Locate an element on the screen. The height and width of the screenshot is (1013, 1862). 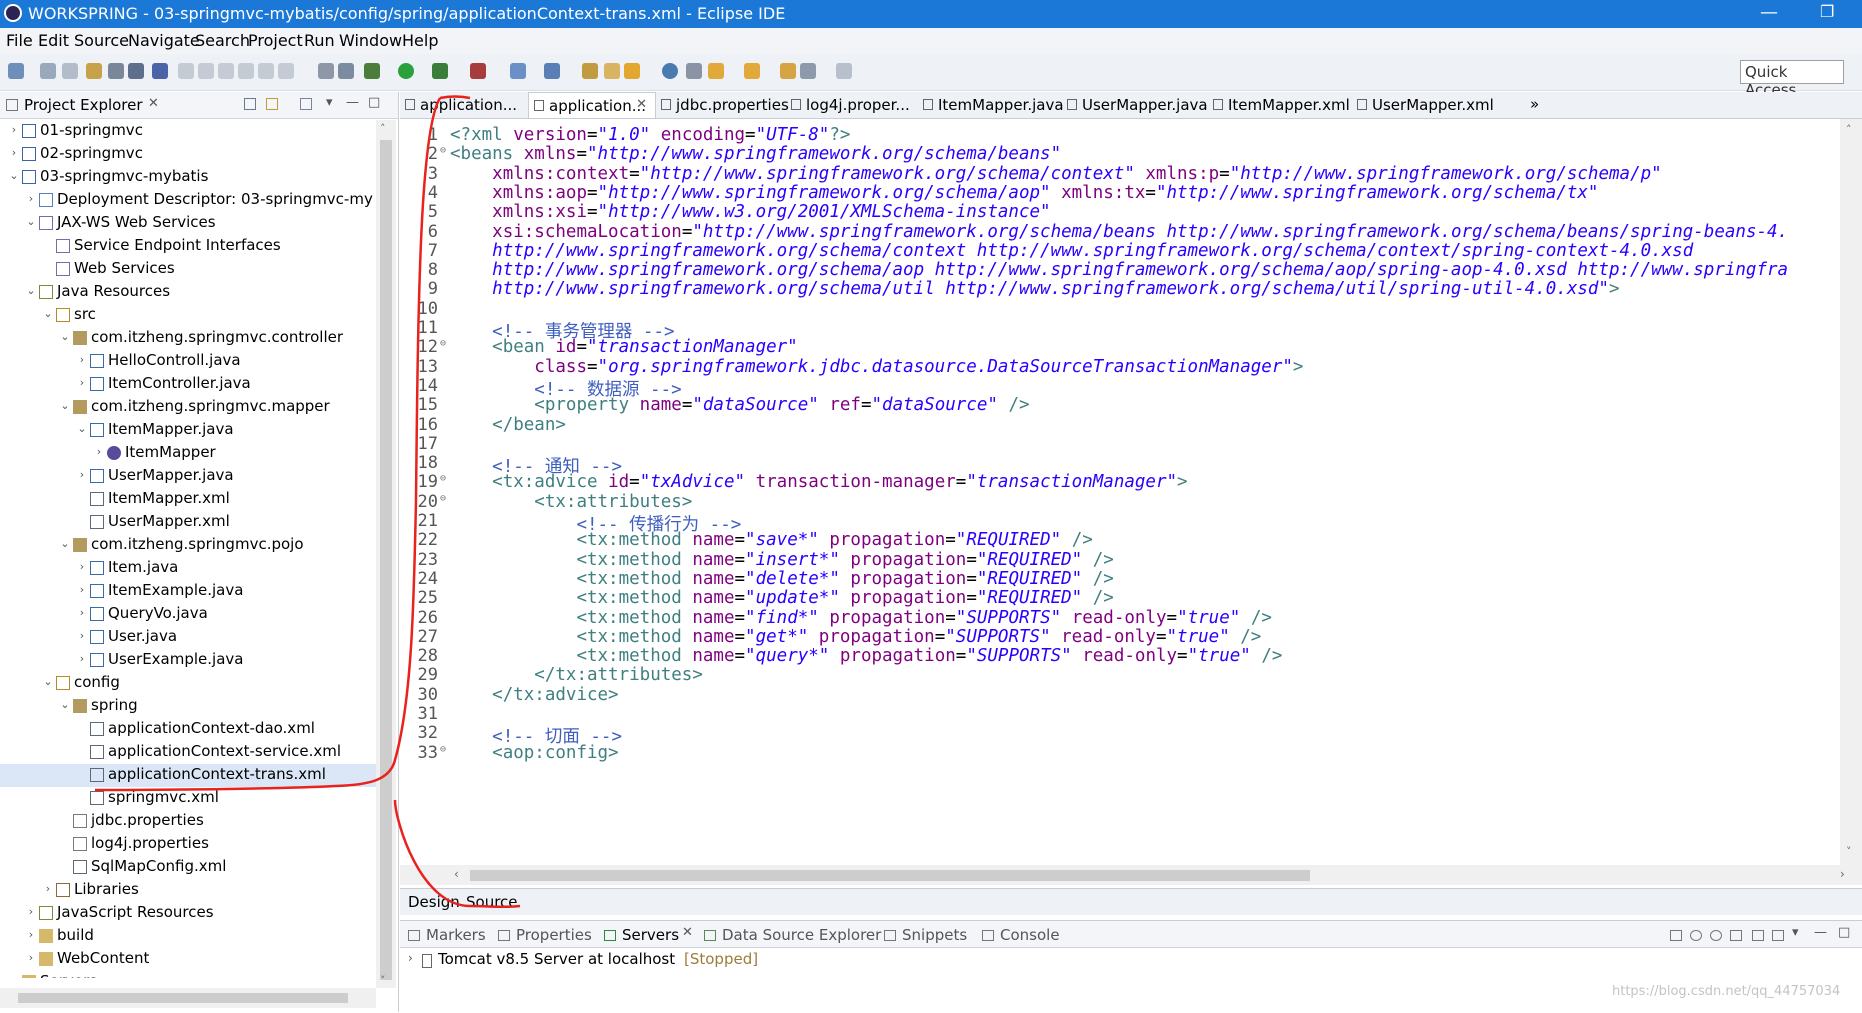
tree-item: › JavaScript Resources is located at coordinates (188, 913).